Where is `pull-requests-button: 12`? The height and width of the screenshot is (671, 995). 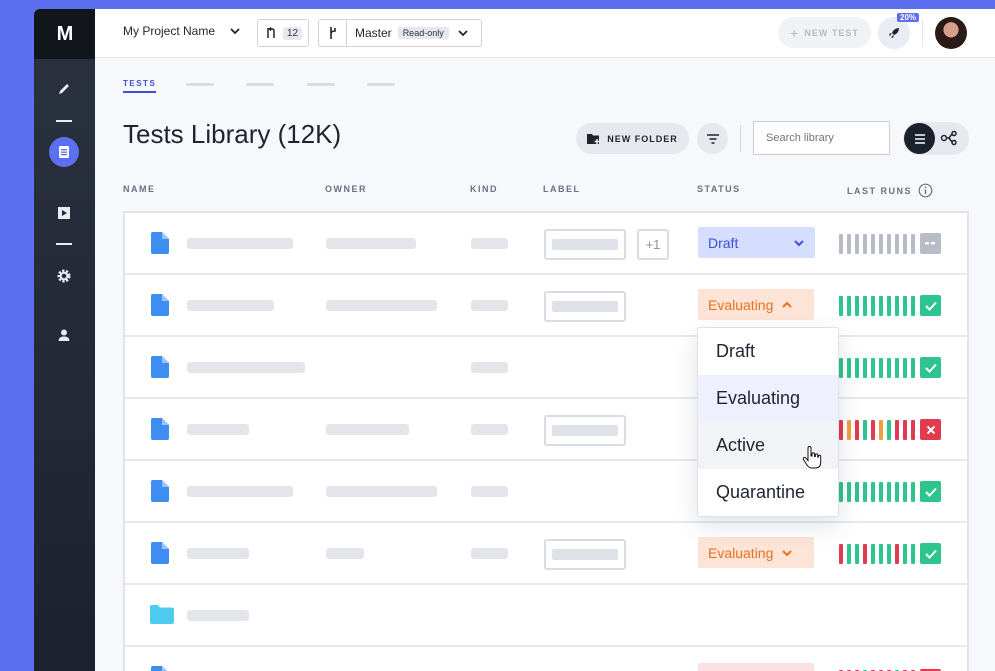 pull-requests-button: 12 is located at coordinates (283, 33).